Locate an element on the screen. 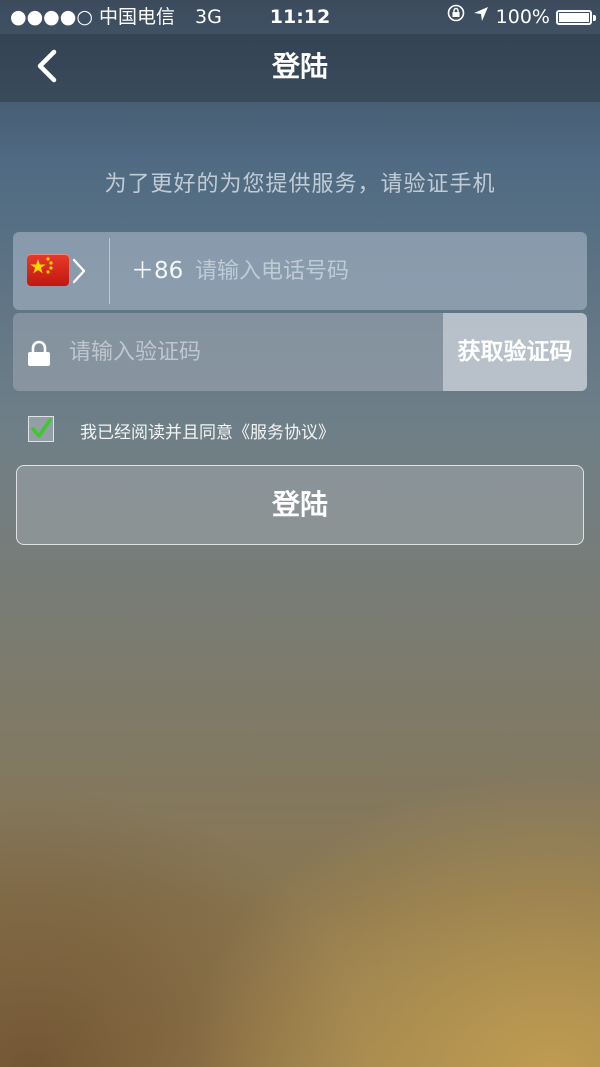  chevron-left-icon is located at coordinates (47, 66).